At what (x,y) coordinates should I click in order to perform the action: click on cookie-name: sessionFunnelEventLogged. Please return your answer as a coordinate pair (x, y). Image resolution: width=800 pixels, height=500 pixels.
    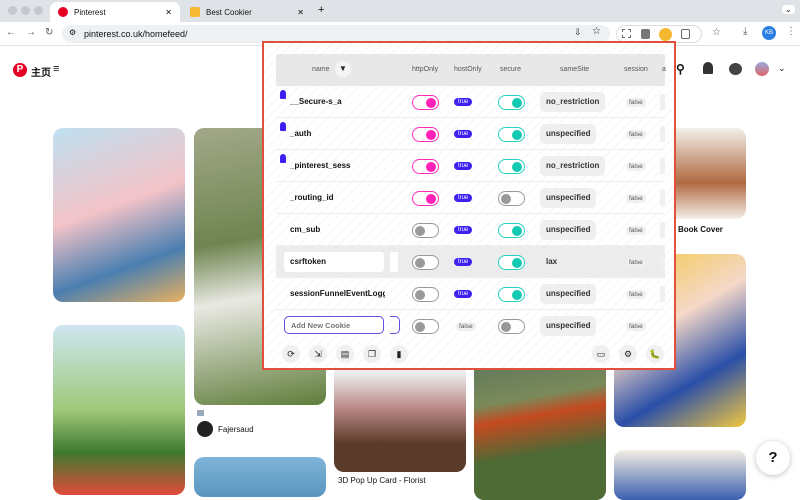
    Looking at the image, I should click on (337, 293).